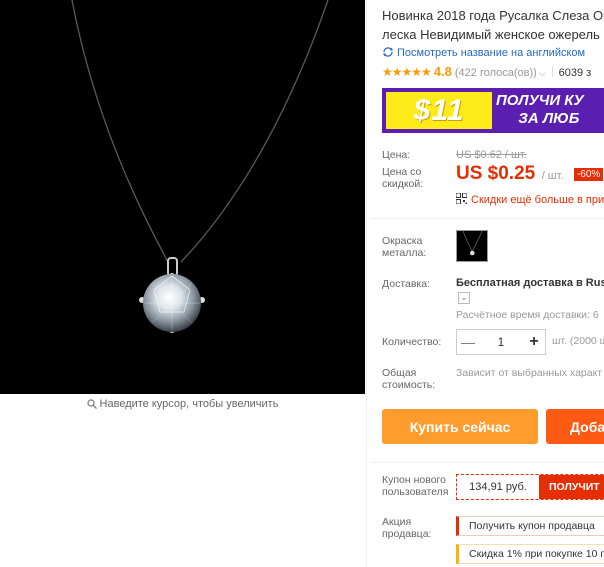  I want to click on quantity-increase-button: +, so click(534, 342).